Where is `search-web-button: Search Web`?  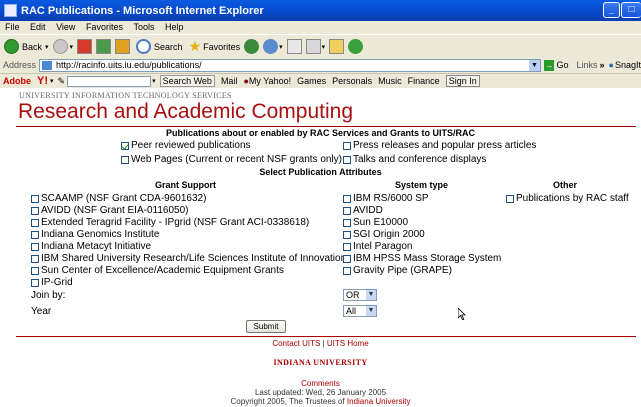
search-web-button: Search Web is located at coordinates (187, 81).